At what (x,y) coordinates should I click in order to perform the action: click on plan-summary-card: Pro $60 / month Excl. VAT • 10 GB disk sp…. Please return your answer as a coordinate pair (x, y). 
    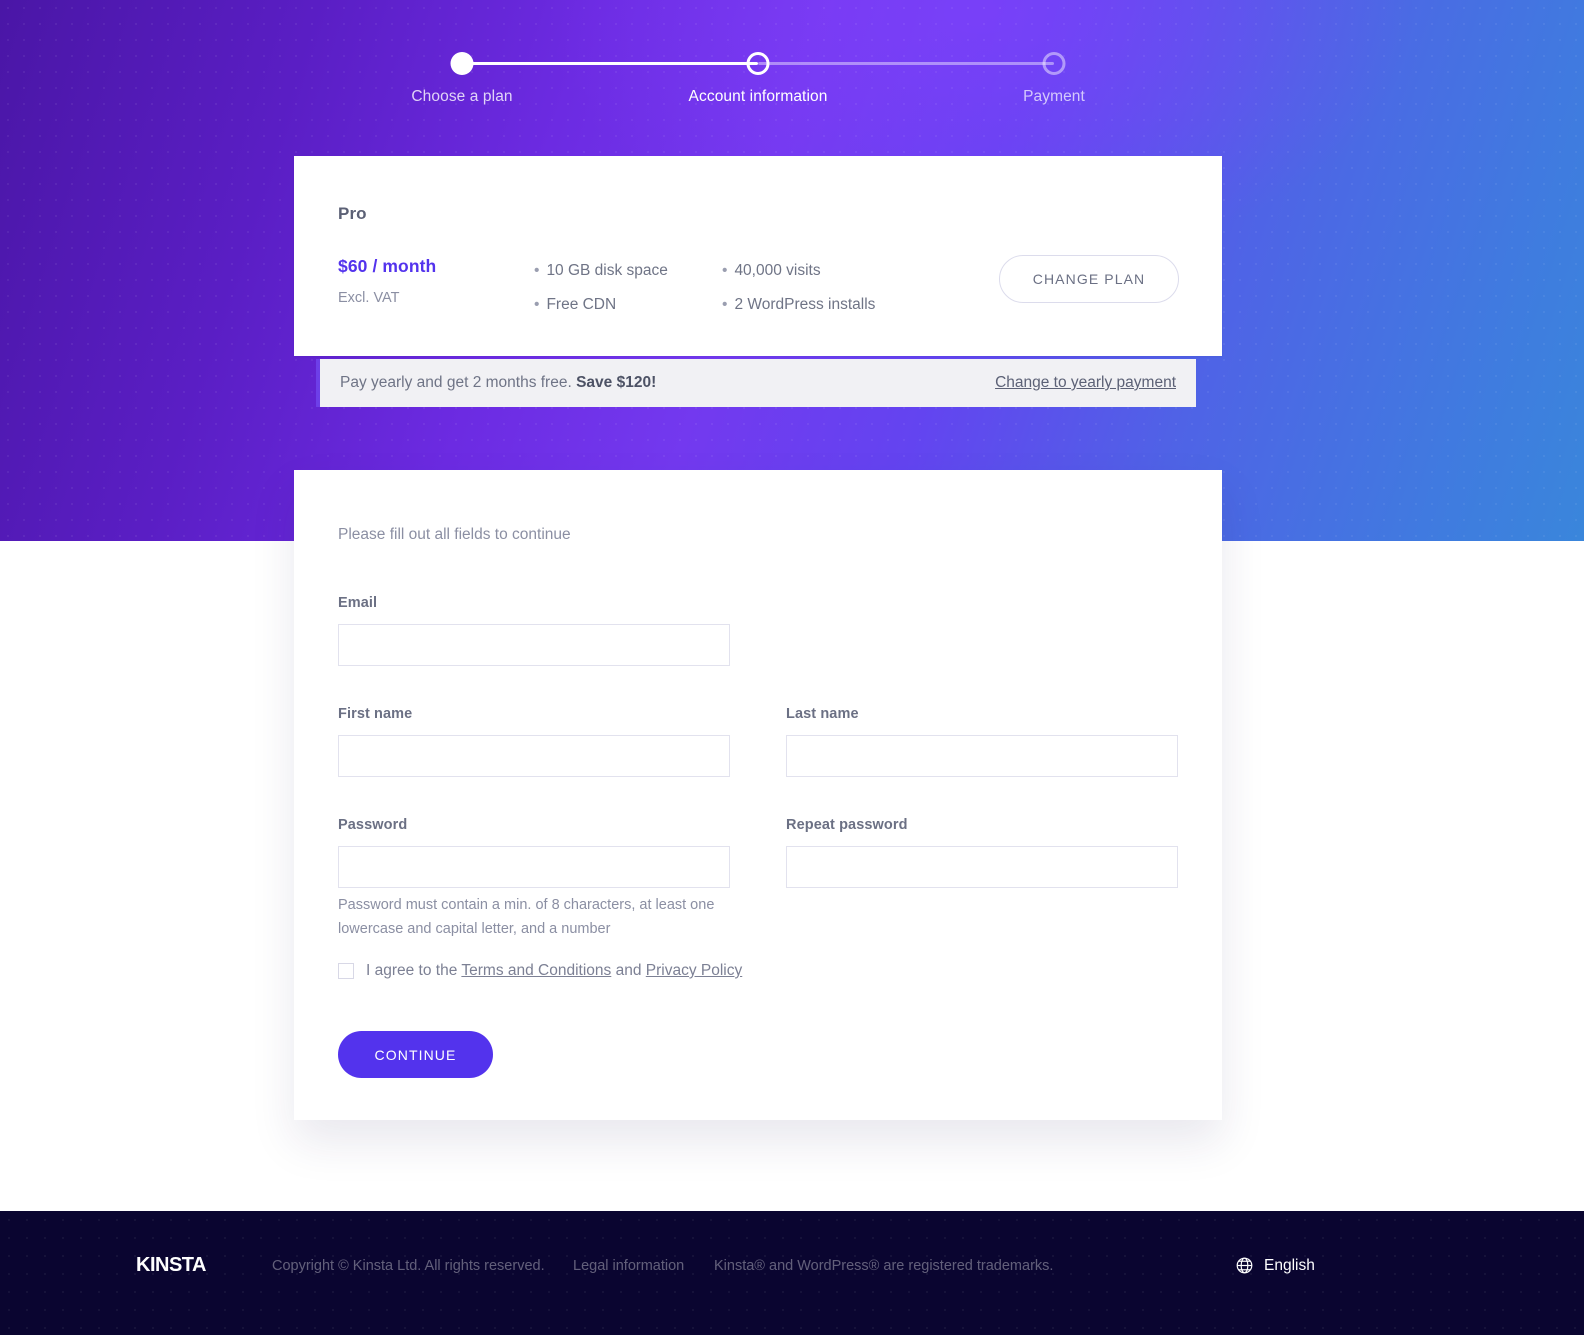
    Looking at the image, I should click on (758, 256).